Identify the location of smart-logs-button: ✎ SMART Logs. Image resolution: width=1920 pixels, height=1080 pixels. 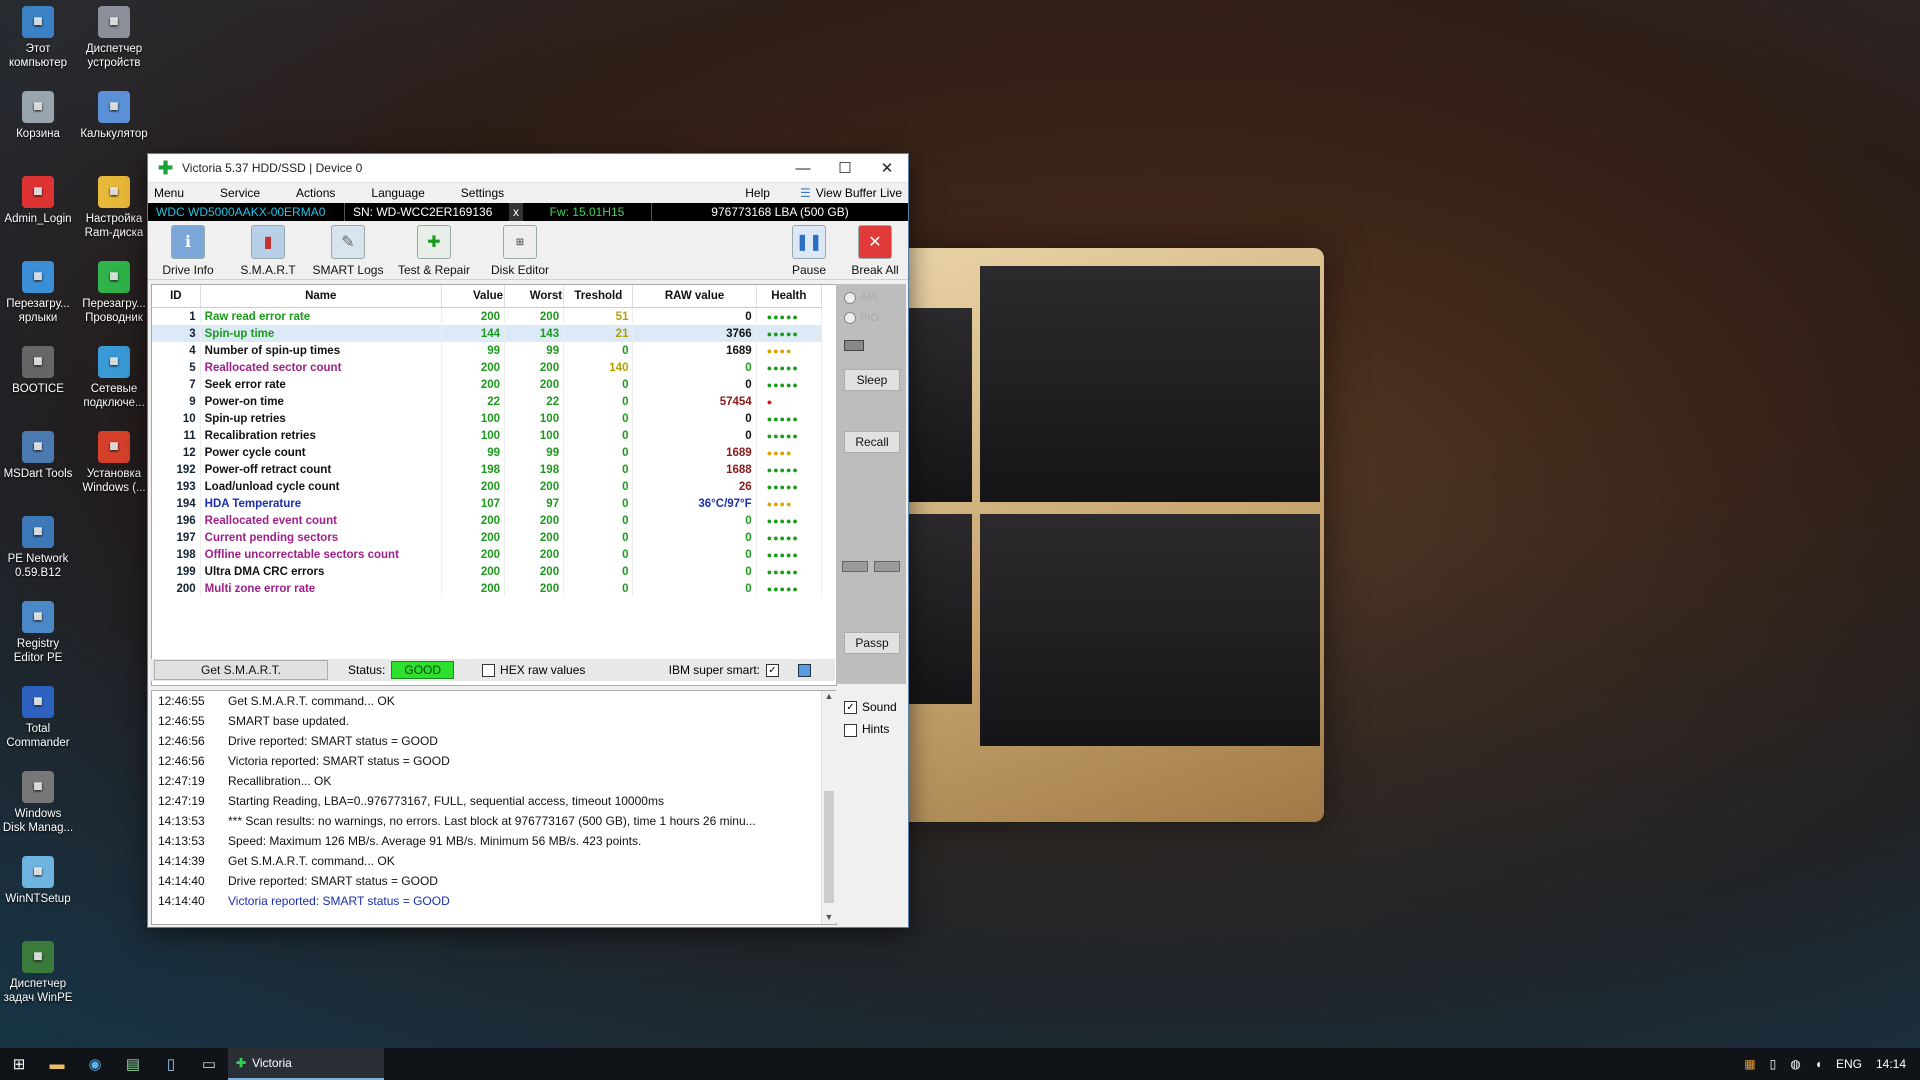
(348, 250).